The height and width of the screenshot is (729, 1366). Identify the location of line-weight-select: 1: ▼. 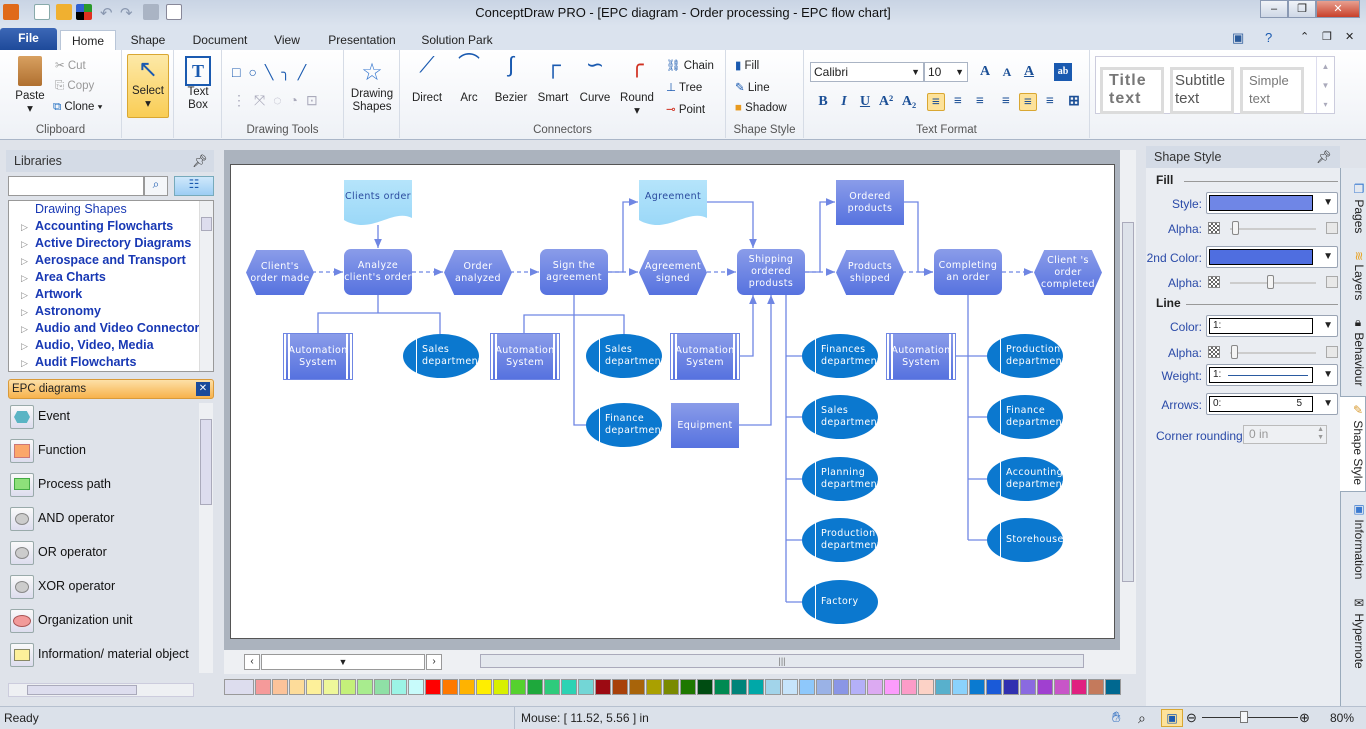
(1272, 375).